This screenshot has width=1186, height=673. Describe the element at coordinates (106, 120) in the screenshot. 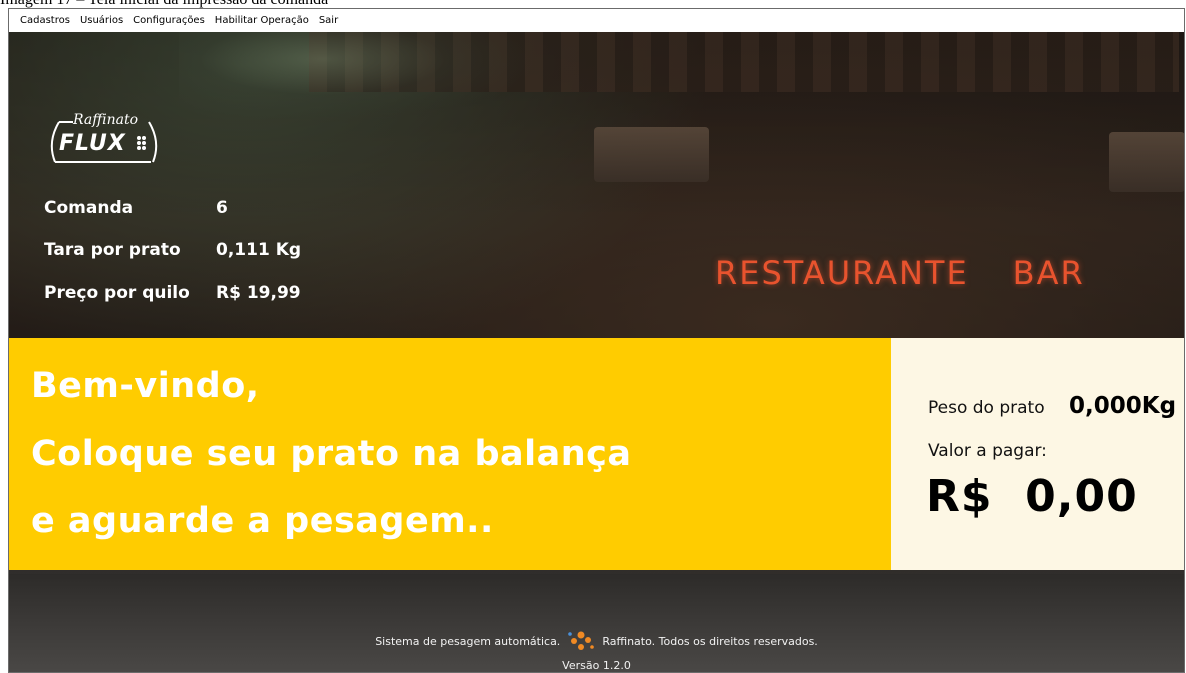

I see `logo-script-text: Raffinato` at that location.